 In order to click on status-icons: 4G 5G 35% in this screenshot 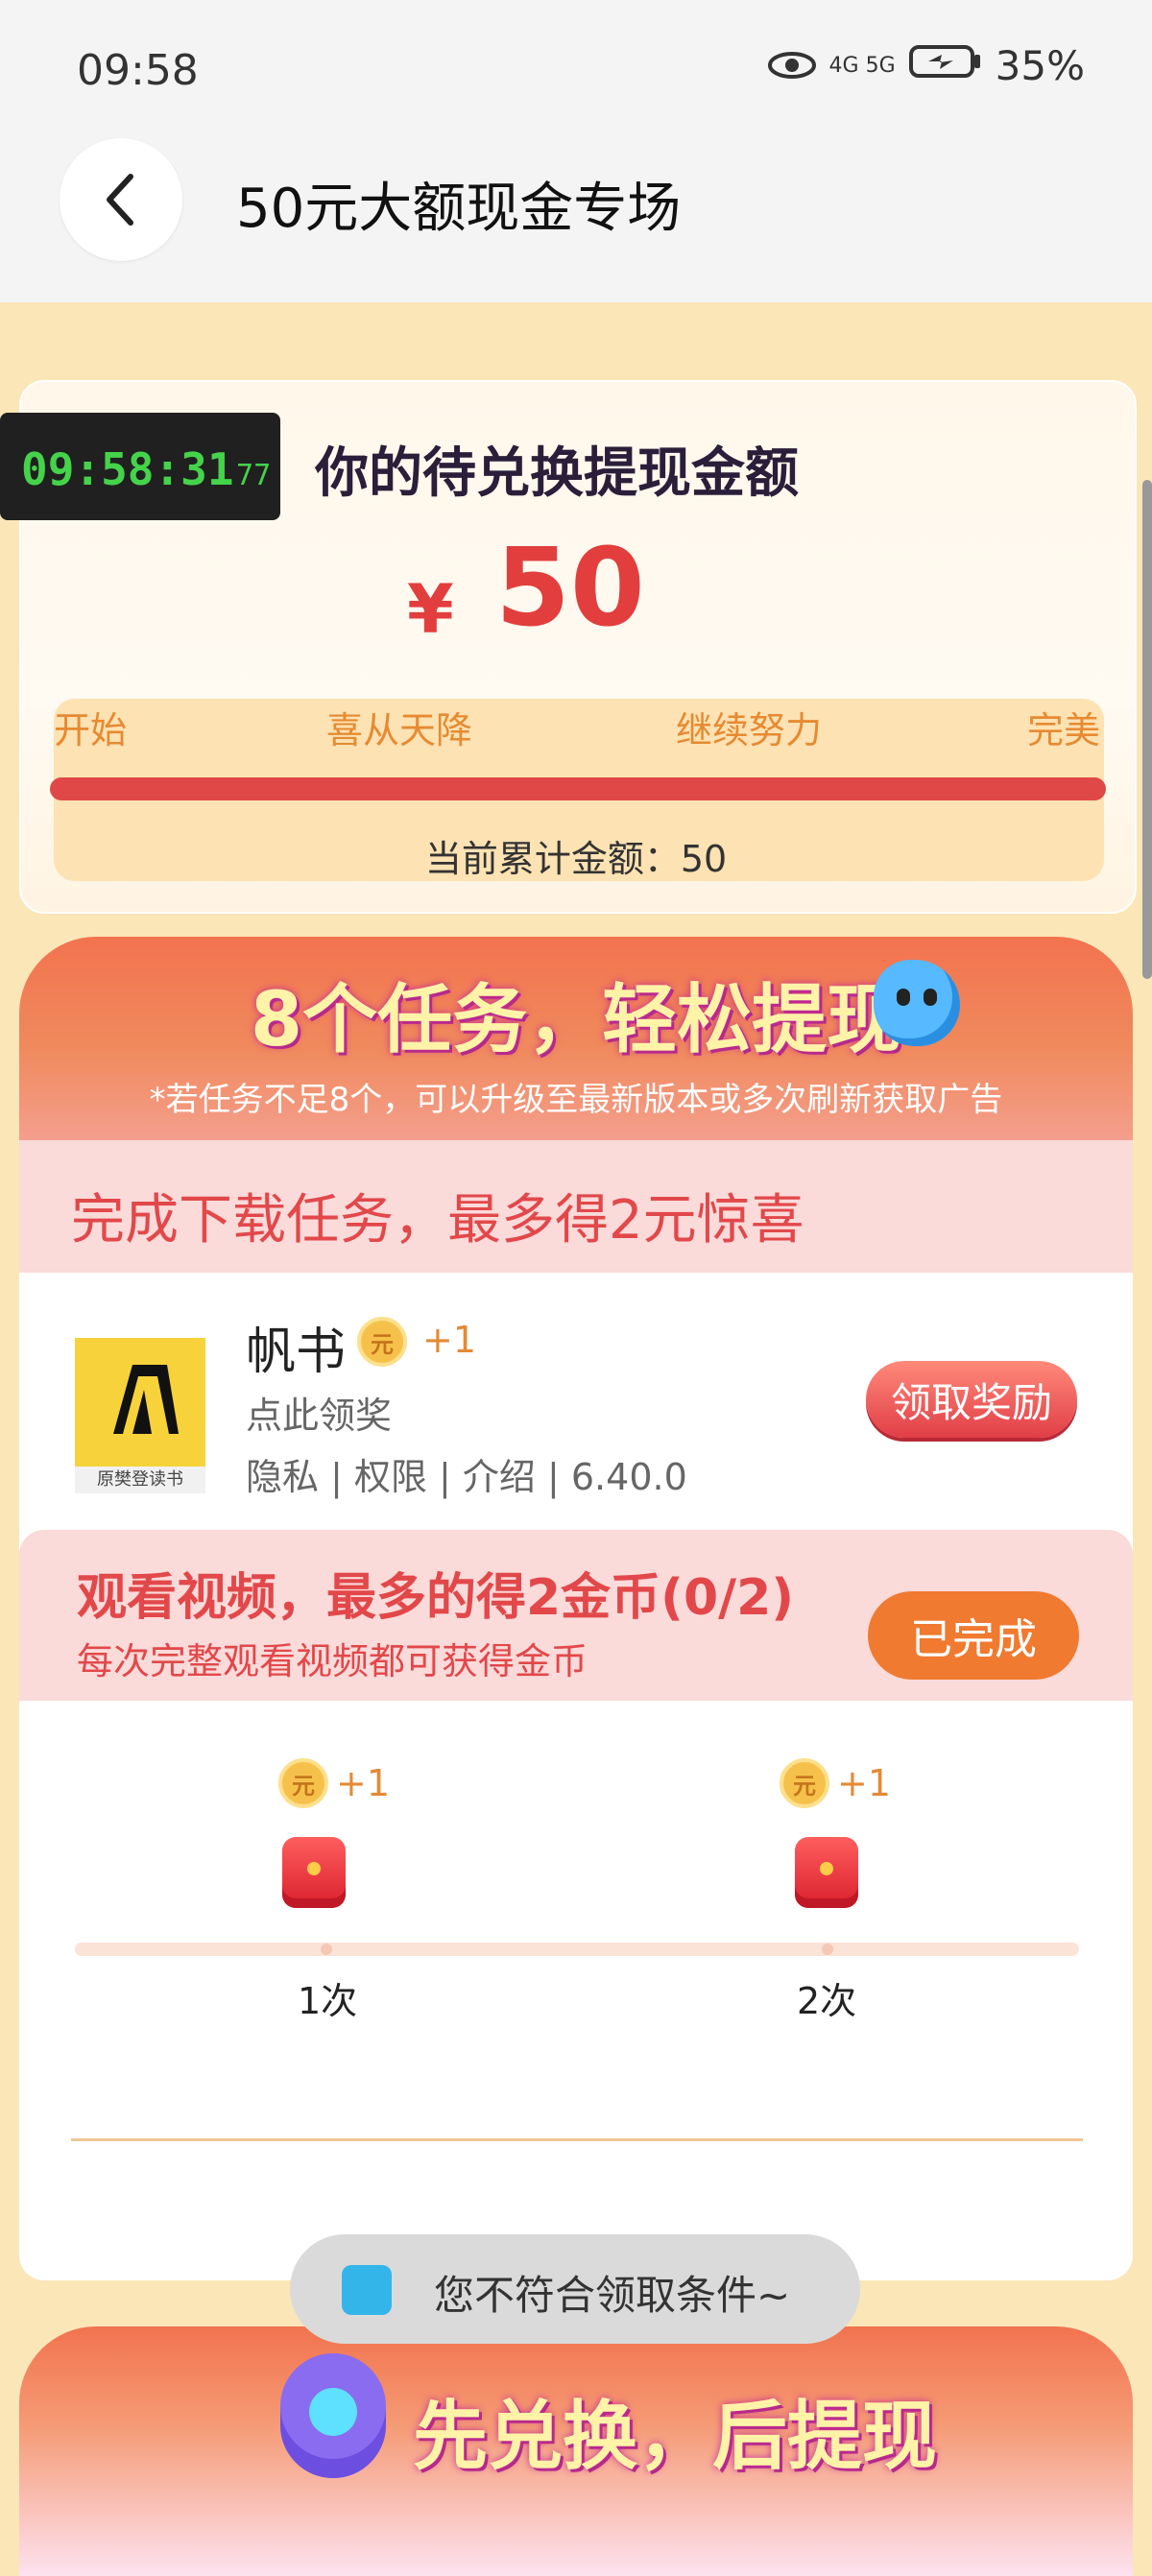, I will do `click(926, 65)`.